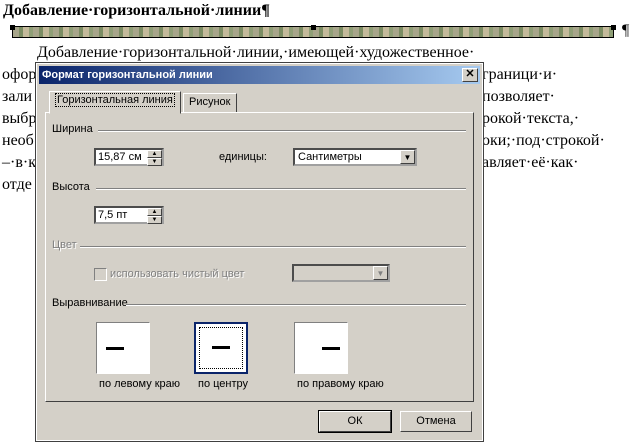 The image size is (637, 445). What do you see at coordinates (518, 96) in the screenshot?
I see `doc-line-3-end: позволяет·` at bounding box center [518, 96].